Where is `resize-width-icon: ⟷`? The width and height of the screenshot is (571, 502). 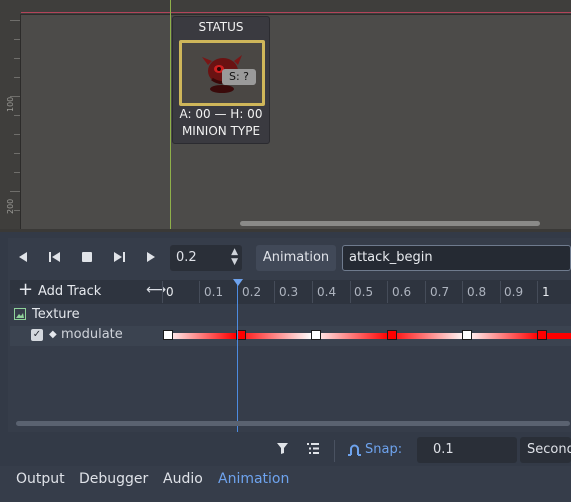 resize-width-icon: ⟷ is located at coordinates (156, 290).